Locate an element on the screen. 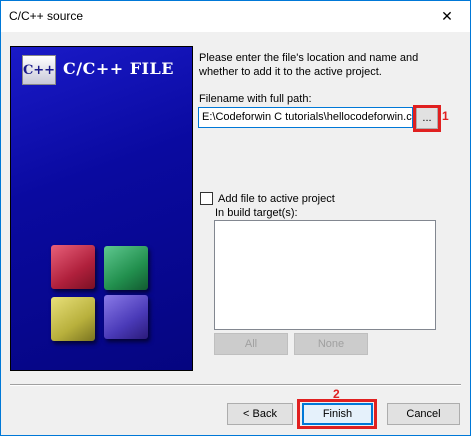  build-targets-list is located at coordinates (325, 275).